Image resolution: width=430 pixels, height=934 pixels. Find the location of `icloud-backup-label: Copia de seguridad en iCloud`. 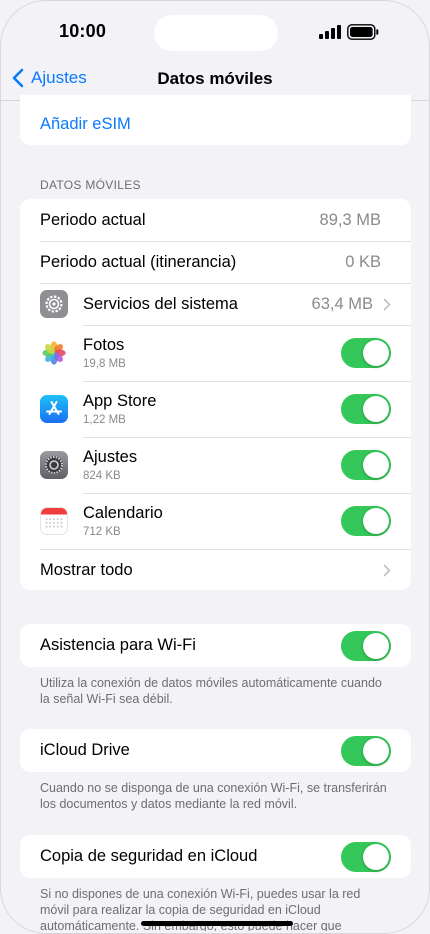

icloud-backup-label: Copia de seguridad en iCloud is located at coordinates (149, 856).